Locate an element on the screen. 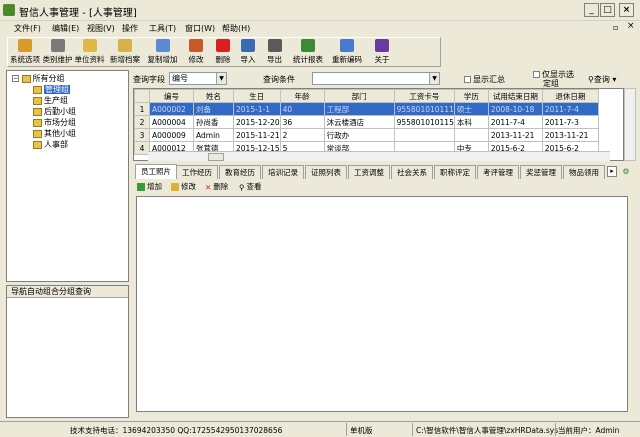 The height and width of the screenshot is (437, 640). table-cell: 2 is located at coordinates (302, 135).